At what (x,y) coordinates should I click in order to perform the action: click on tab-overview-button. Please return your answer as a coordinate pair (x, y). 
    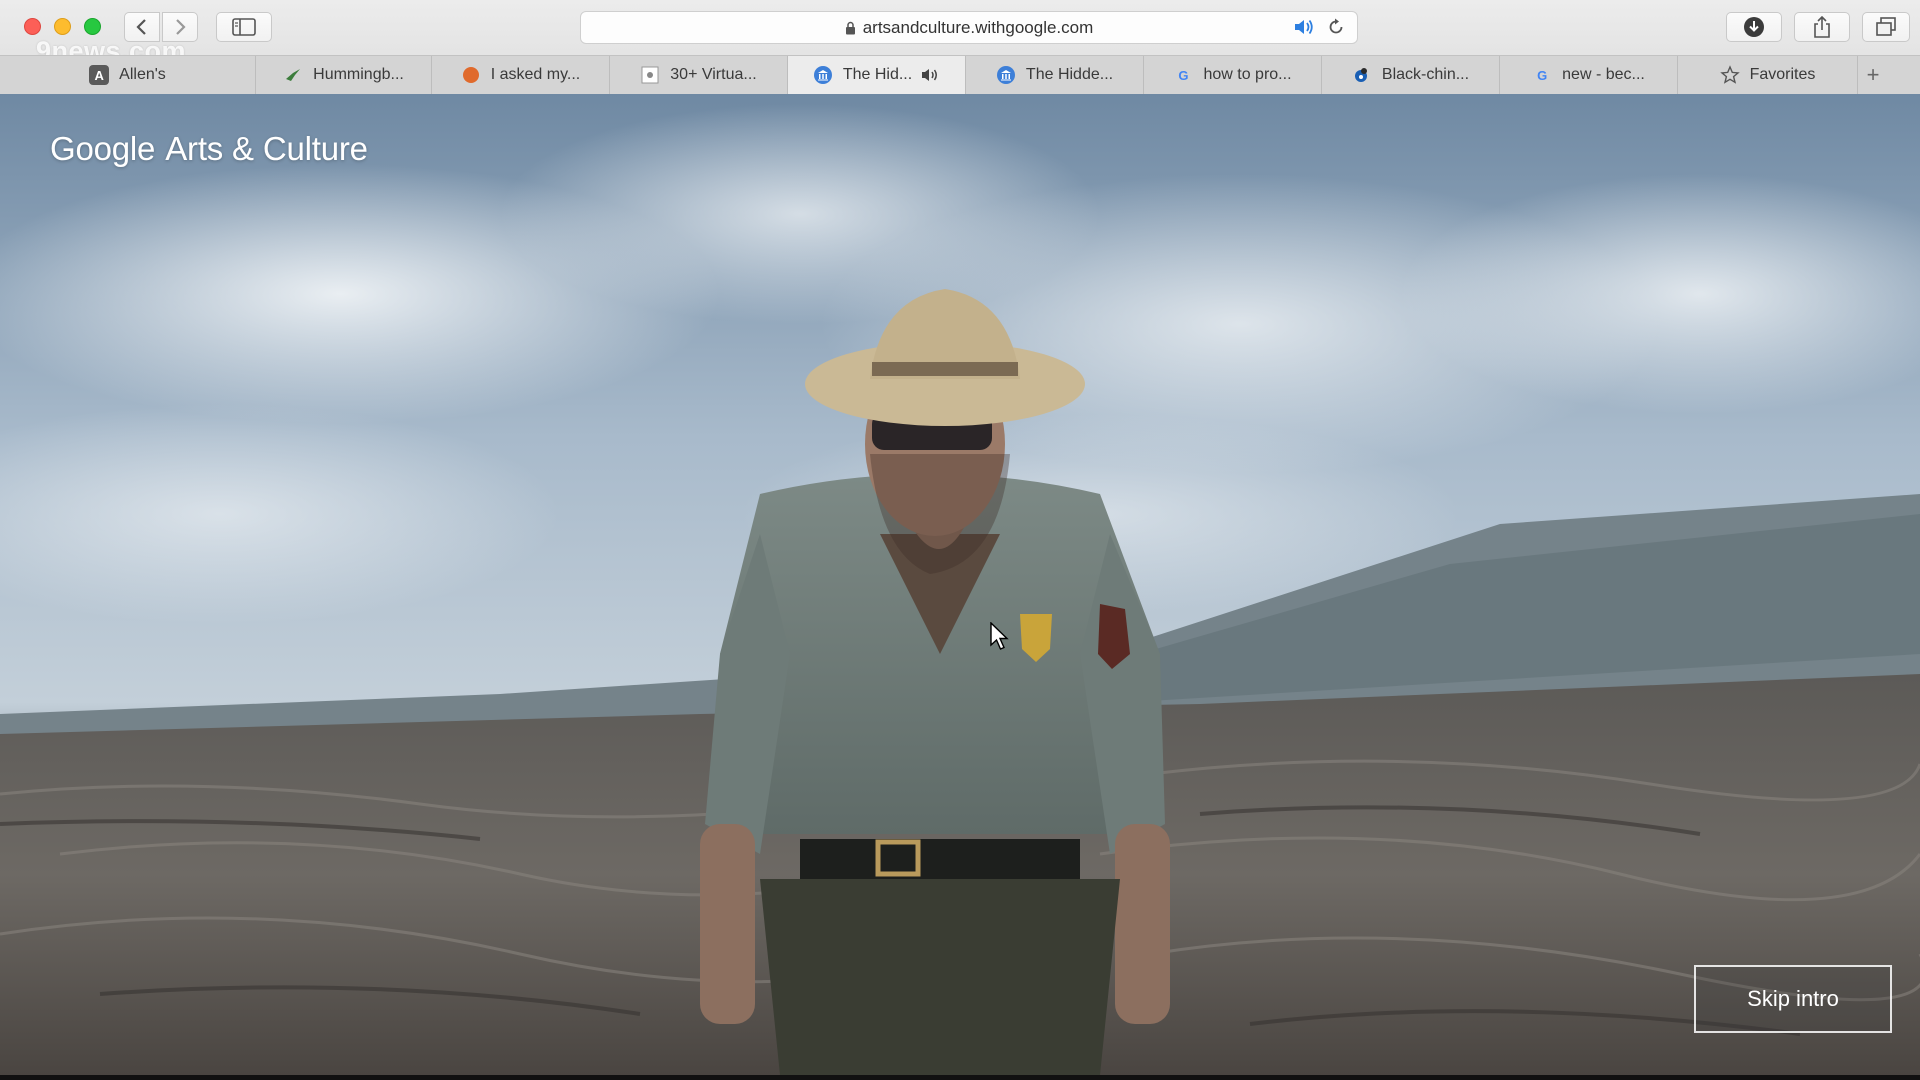
    Looking at the image, I should click on (1886, 27).